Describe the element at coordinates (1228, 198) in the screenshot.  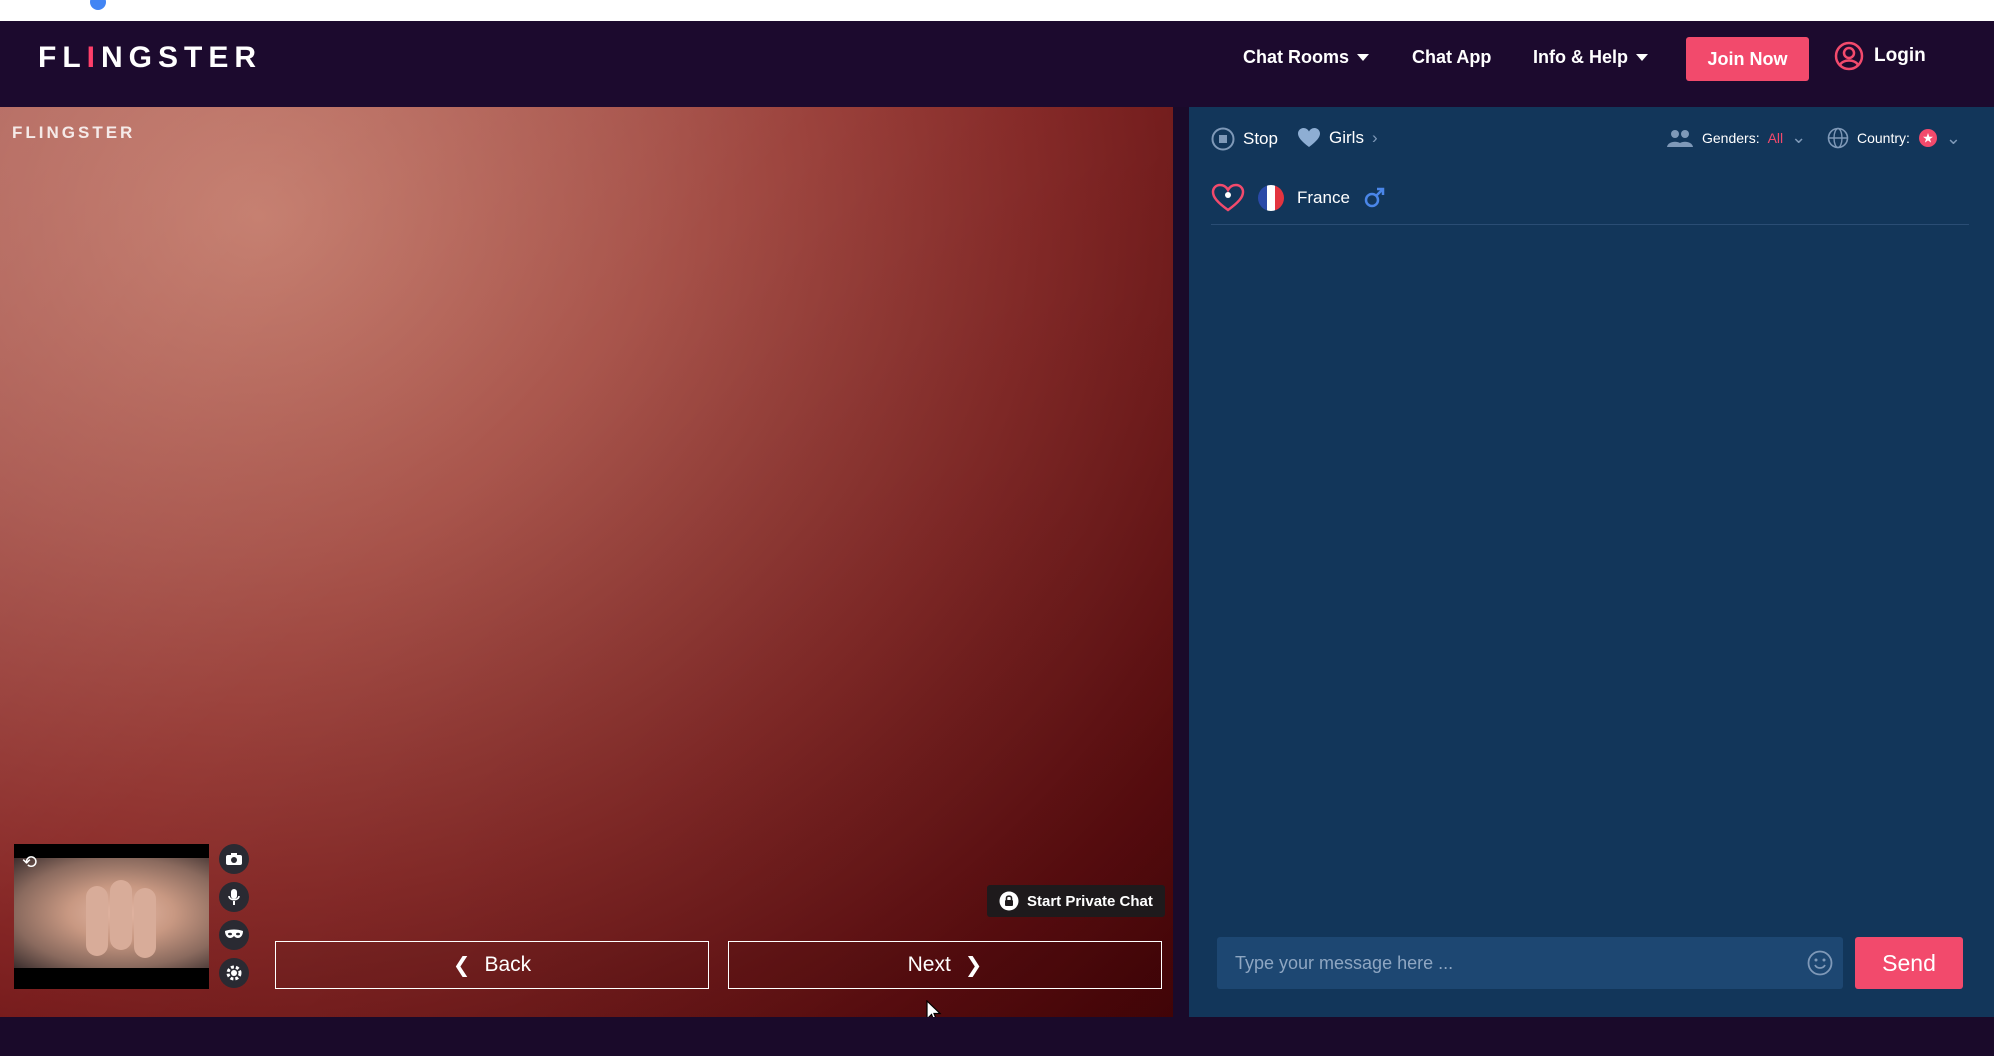
I see `favorite-heart-icon` at that location.